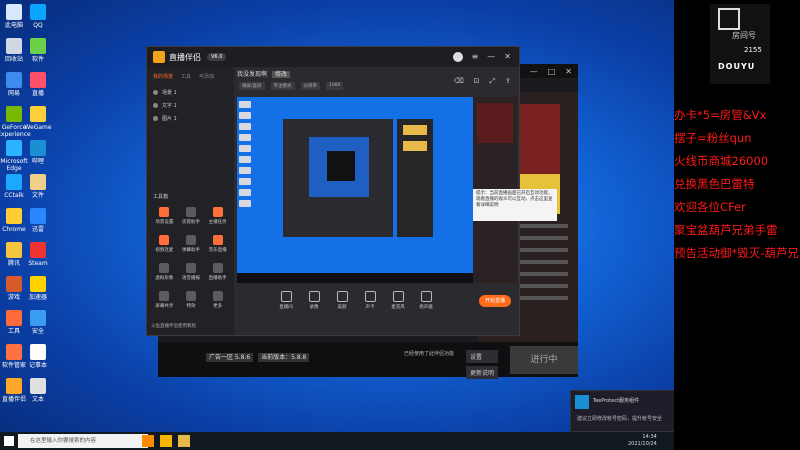  What do you see at coordinates (190, 250) in the screenshot?
I see `tool-label: 弹幕助手` at bounding box center [190, 250].